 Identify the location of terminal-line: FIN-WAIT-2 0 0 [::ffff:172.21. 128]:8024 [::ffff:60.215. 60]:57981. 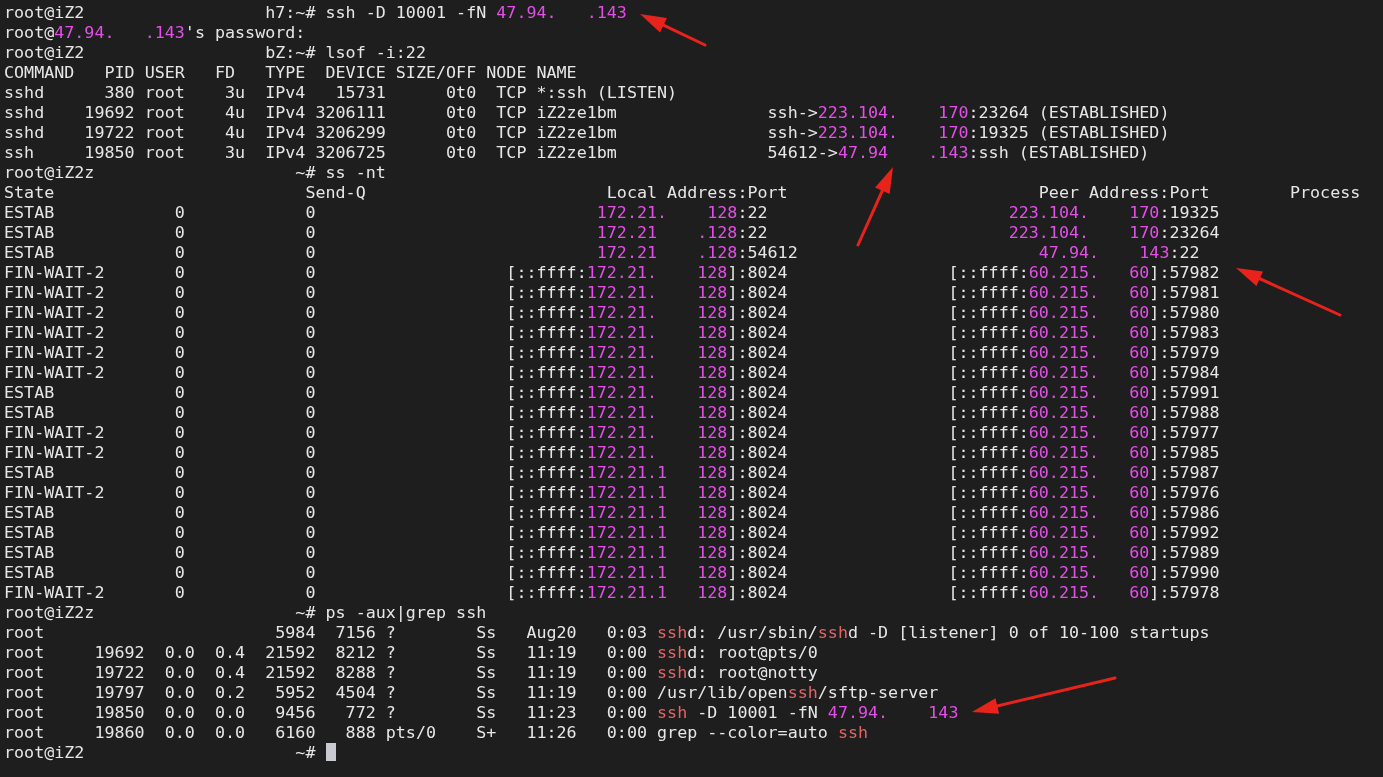
(612, 292).